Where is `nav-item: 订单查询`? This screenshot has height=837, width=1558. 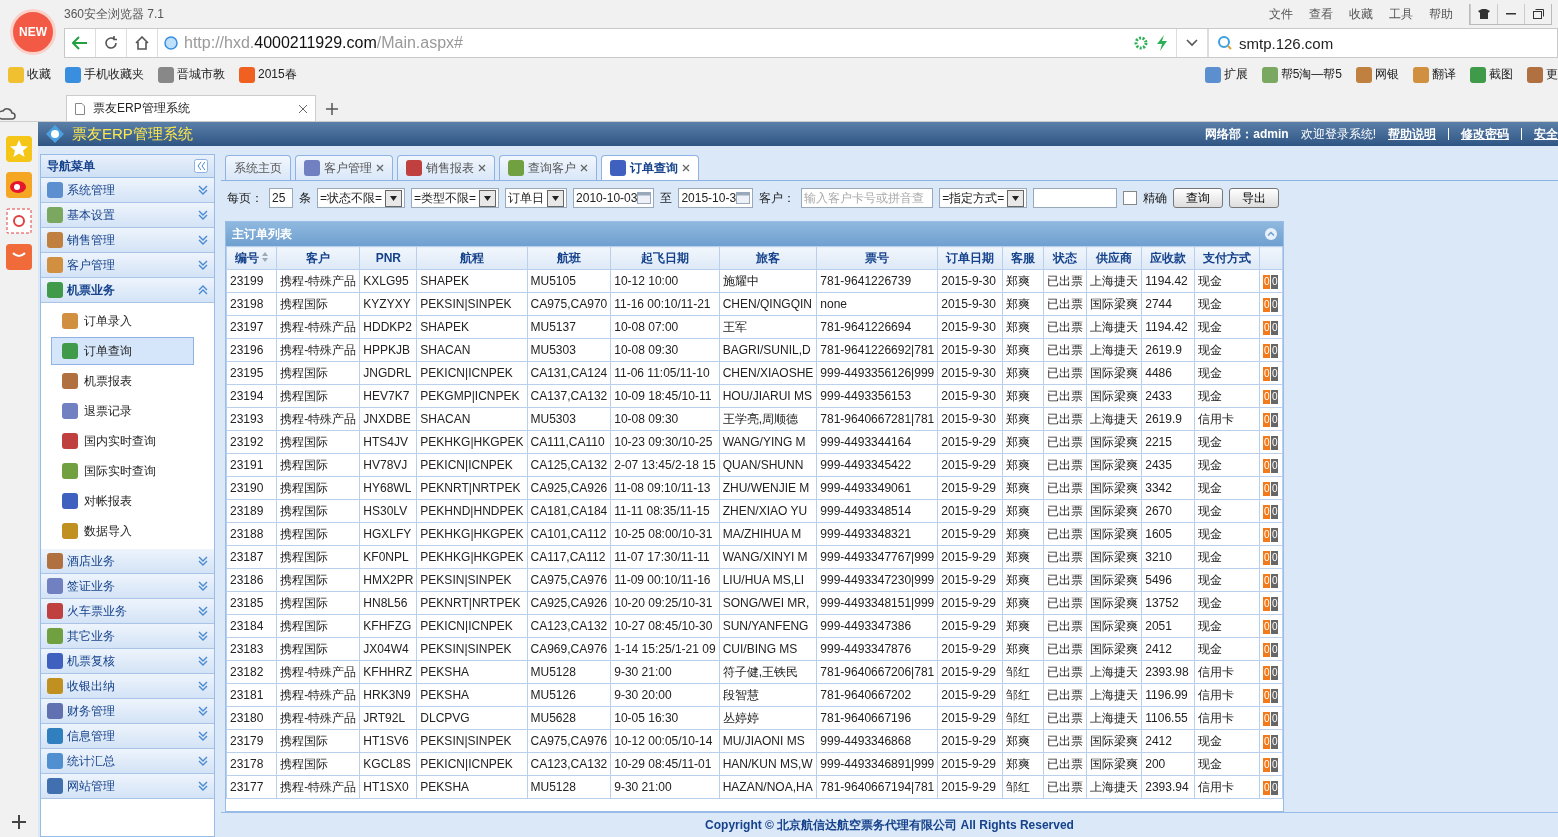
nav-item: 订单查询 is located at coordinates (122, 351).